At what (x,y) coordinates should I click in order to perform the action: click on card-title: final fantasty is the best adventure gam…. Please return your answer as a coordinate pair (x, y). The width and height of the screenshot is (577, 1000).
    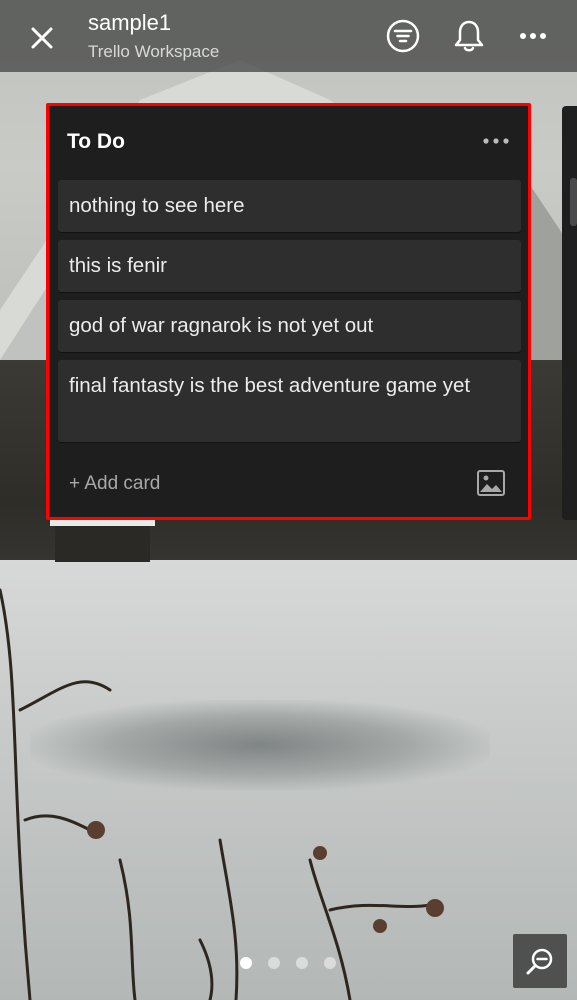
    Looking at the image, I should click on (270, 385).